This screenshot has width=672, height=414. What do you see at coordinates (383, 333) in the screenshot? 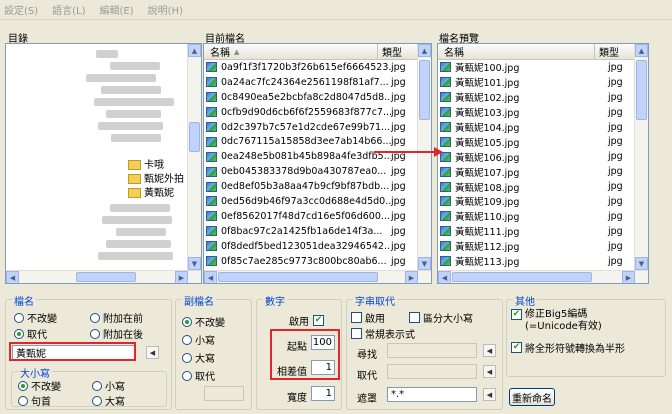
I see `regex-checkbox: 常規表示式` at bounding box center [383, 333].